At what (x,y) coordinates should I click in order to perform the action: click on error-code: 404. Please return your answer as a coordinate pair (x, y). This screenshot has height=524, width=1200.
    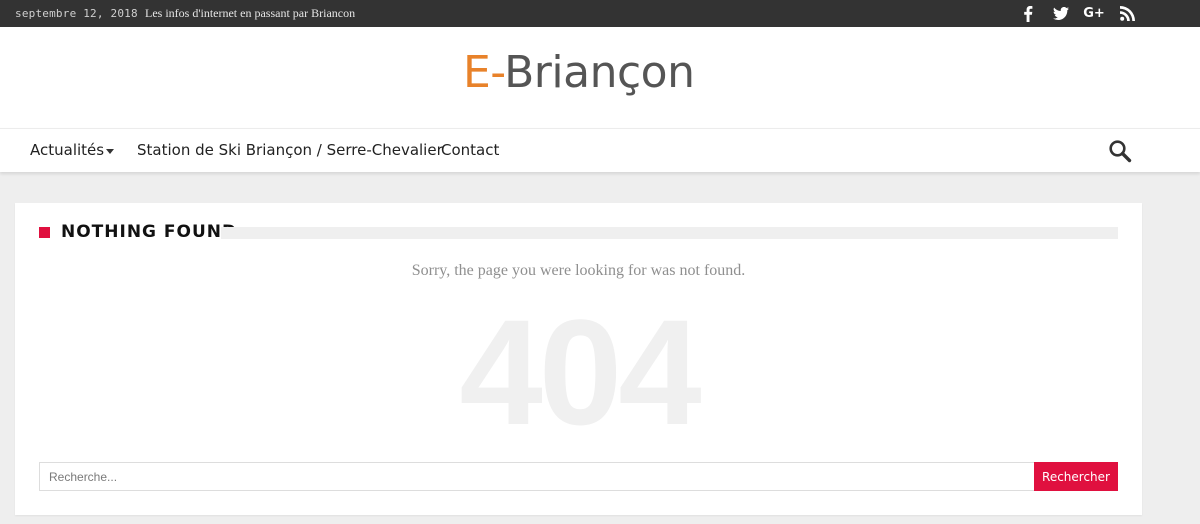
    Looking at the image, I should click on (580, 372).